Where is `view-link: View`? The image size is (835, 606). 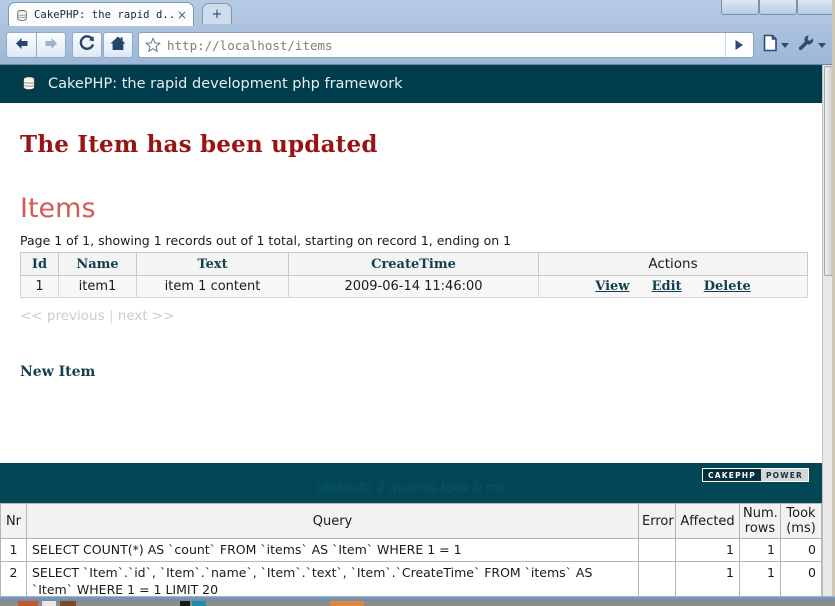 view-link: View is located at coordinates (612, 286).